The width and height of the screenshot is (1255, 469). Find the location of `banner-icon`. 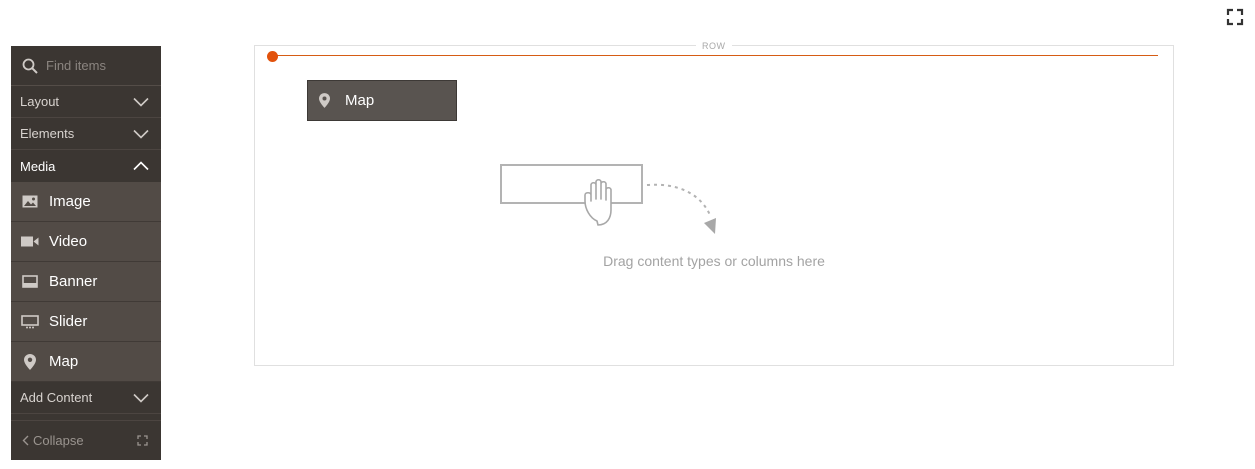

banner-icon is located at coordinates (30, 282).